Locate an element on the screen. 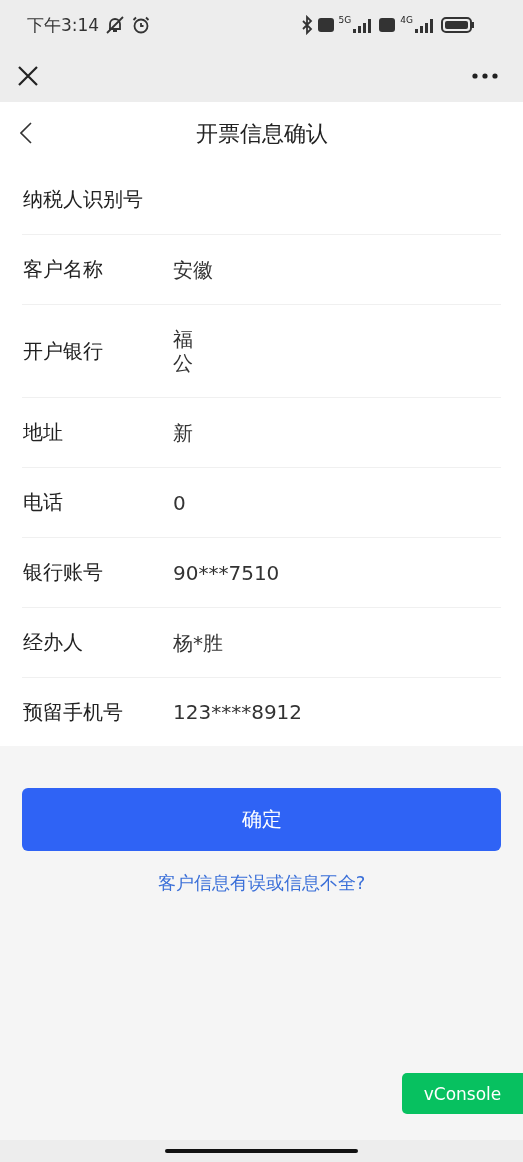  network-label: 4G is located at coordinates (406, 20).